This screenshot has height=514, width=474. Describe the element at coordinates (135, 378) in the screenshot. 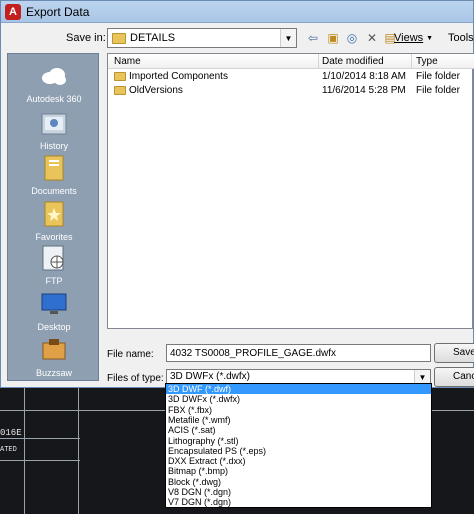

I see `filetype-label: Files of type:` at that location.